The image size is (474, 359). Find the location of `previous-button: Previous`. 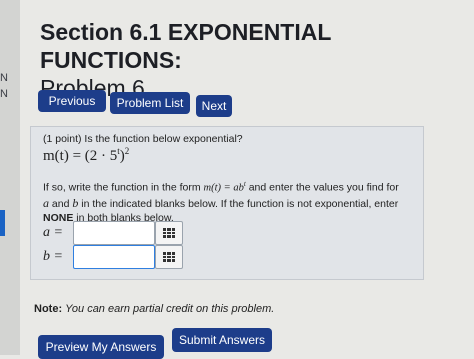

previous-button: Previous is located at coordinates (72, 101).